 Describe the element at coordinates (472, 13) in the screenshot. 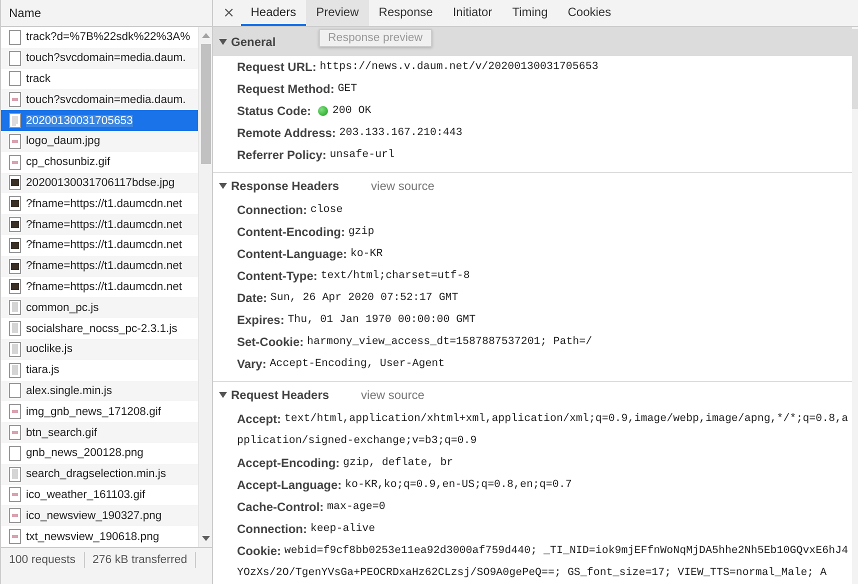

I see `tab: Initiator` at that location.